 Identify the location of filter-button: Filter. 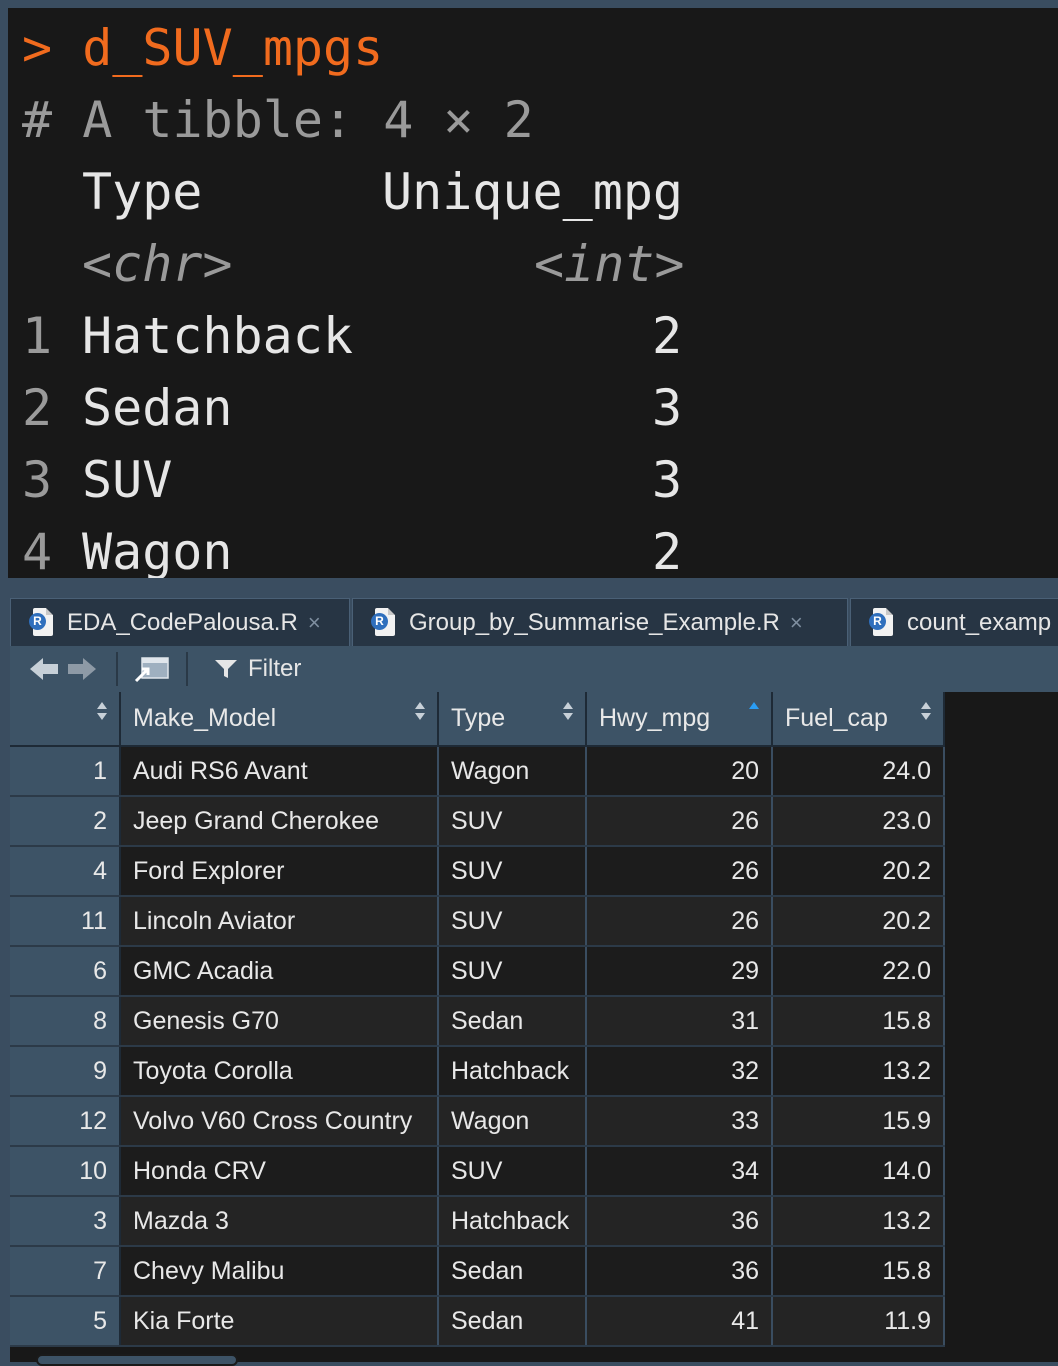
(257, 669).